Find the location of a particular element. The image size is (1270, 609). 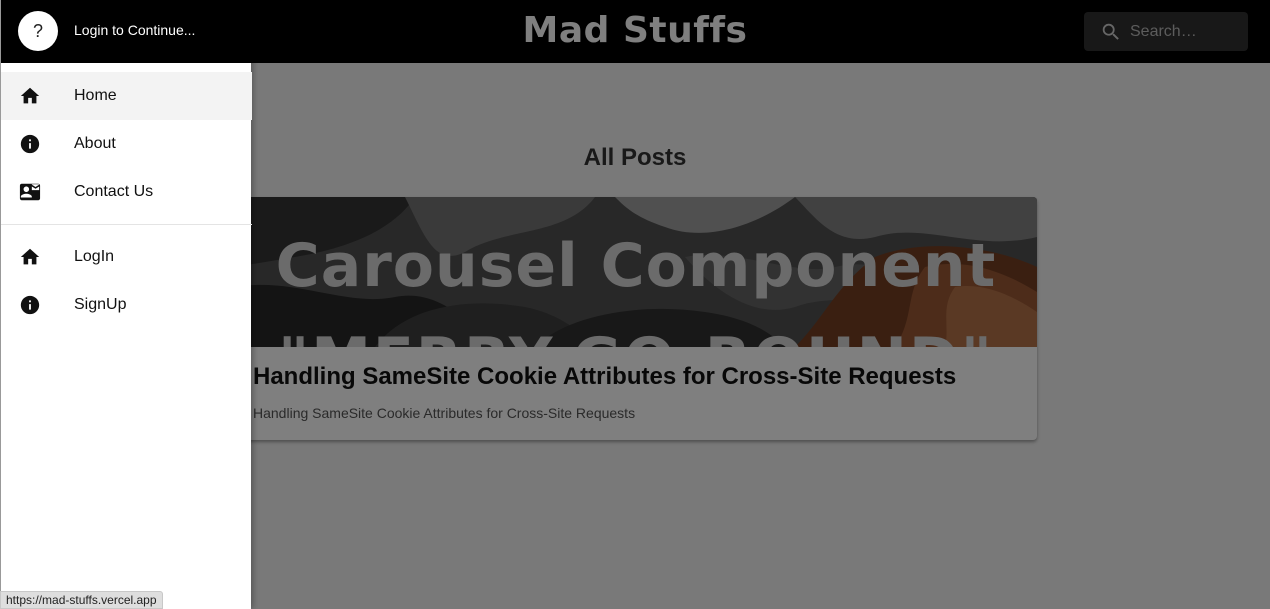

menu-item-about: About is located at coordinates (126, 144).